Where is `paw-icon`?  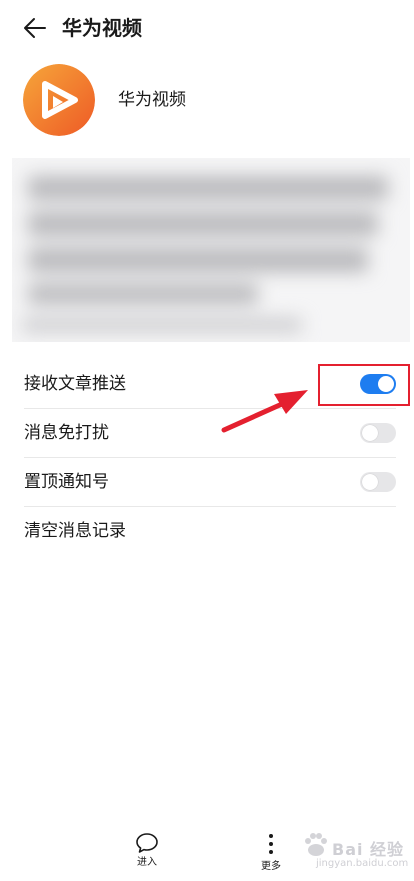
paw-icon is located at coordinates (316, 844).